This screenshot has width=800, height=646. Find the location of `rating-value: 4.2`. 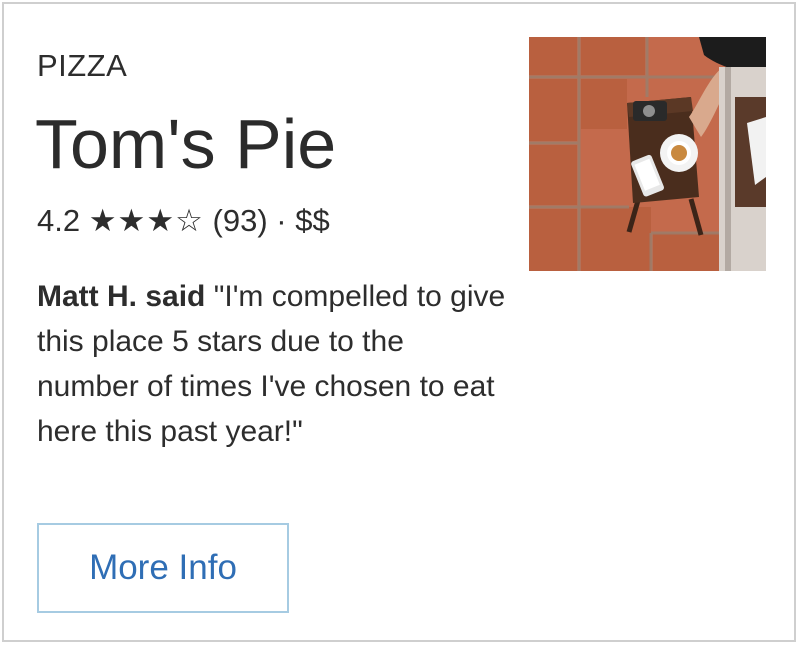

rating-value: 4.2 is located at coordinates (59, 220).